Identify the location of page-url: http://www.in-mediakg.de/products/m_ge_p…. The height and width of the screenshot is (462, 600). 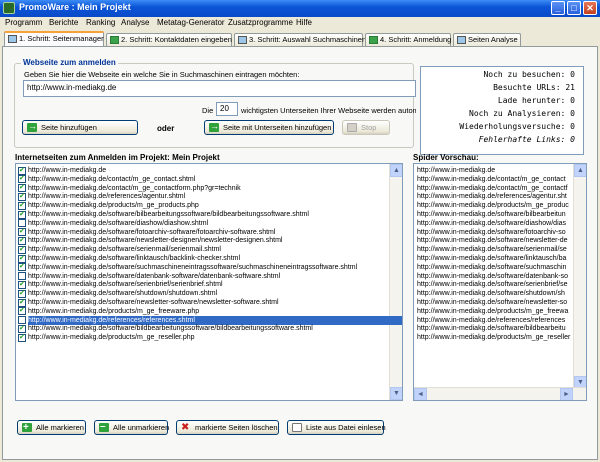
(113, 206).